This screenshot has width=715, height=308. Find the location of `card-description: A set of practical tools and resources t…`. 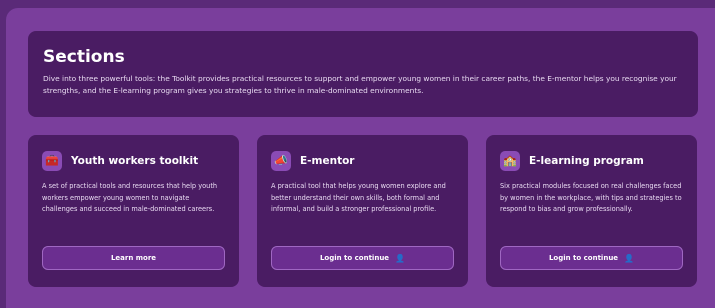

card-description: A set of practical tools and resources t… is located at coordinates (130, 197).